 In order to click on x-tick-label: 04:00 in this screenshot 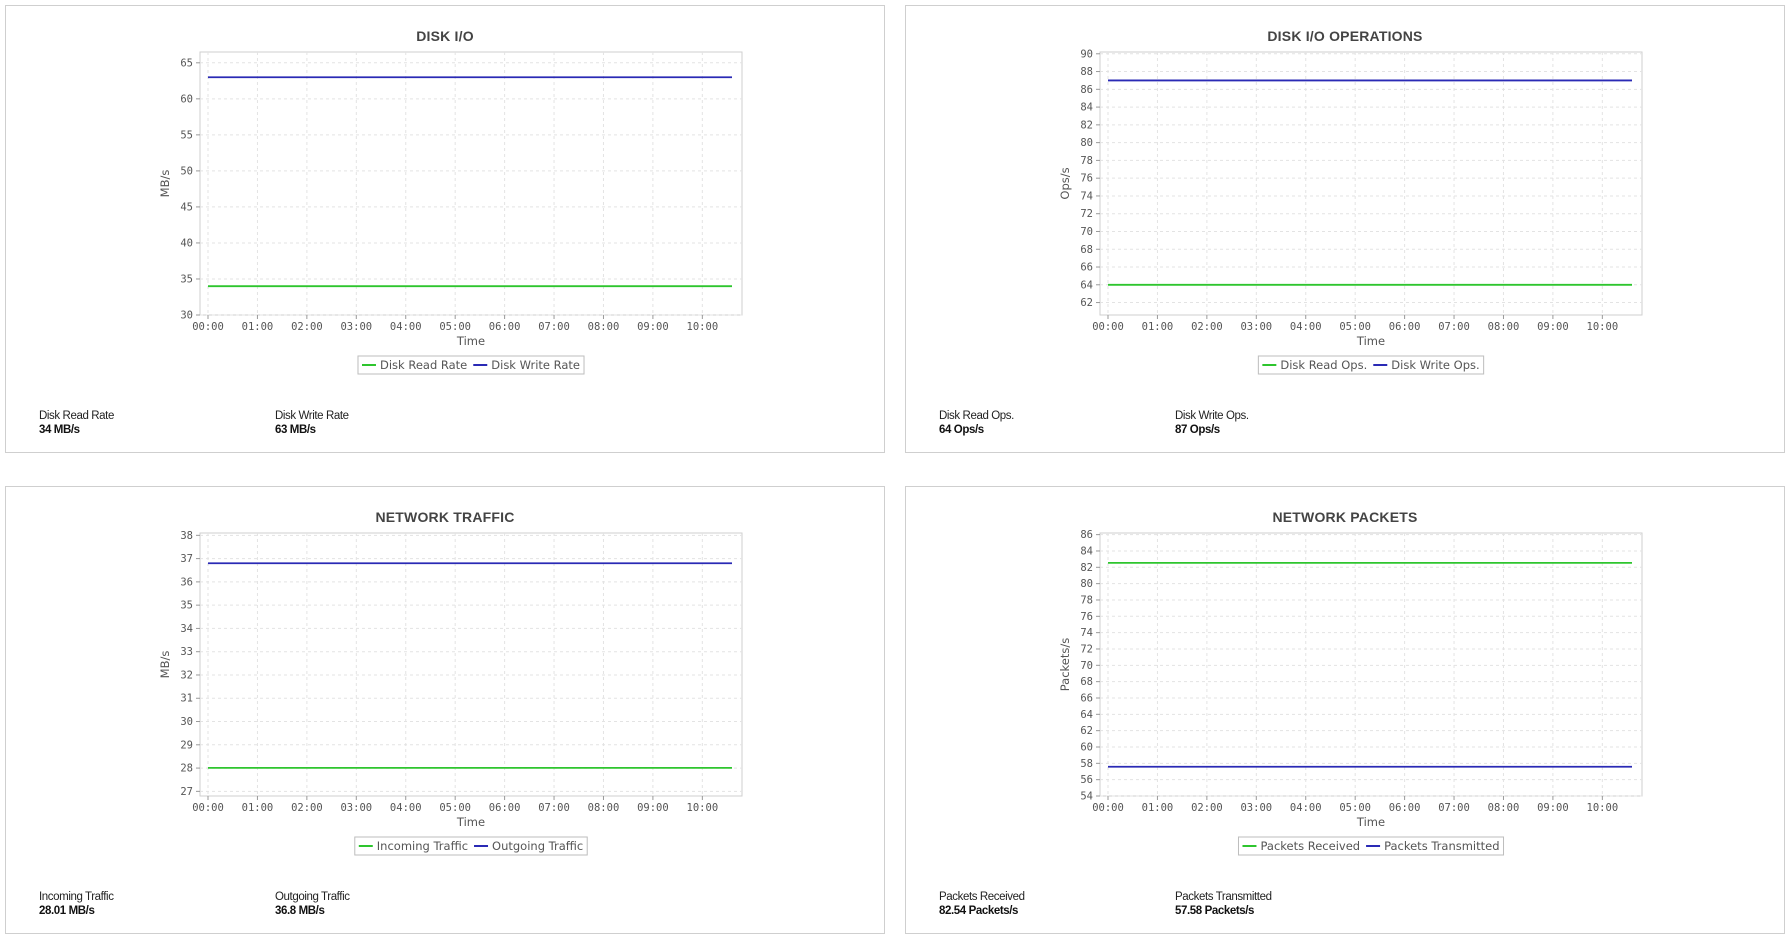, I will do `click(406, 327)`.